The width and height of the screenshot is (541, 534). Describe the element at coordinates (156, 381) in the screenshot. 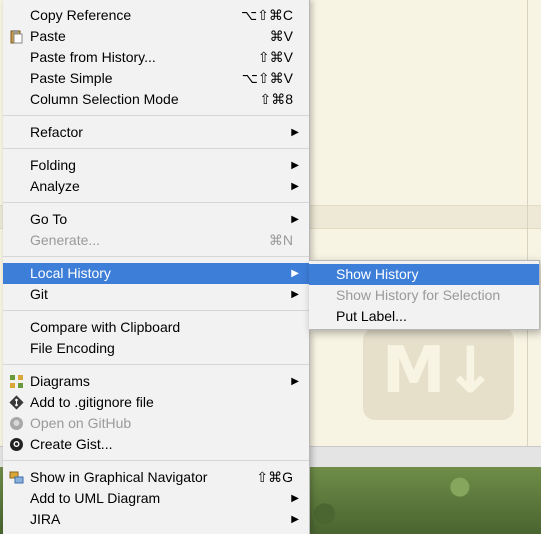

I see `menu-item-diagrams: Diagrams ▶` at that location.